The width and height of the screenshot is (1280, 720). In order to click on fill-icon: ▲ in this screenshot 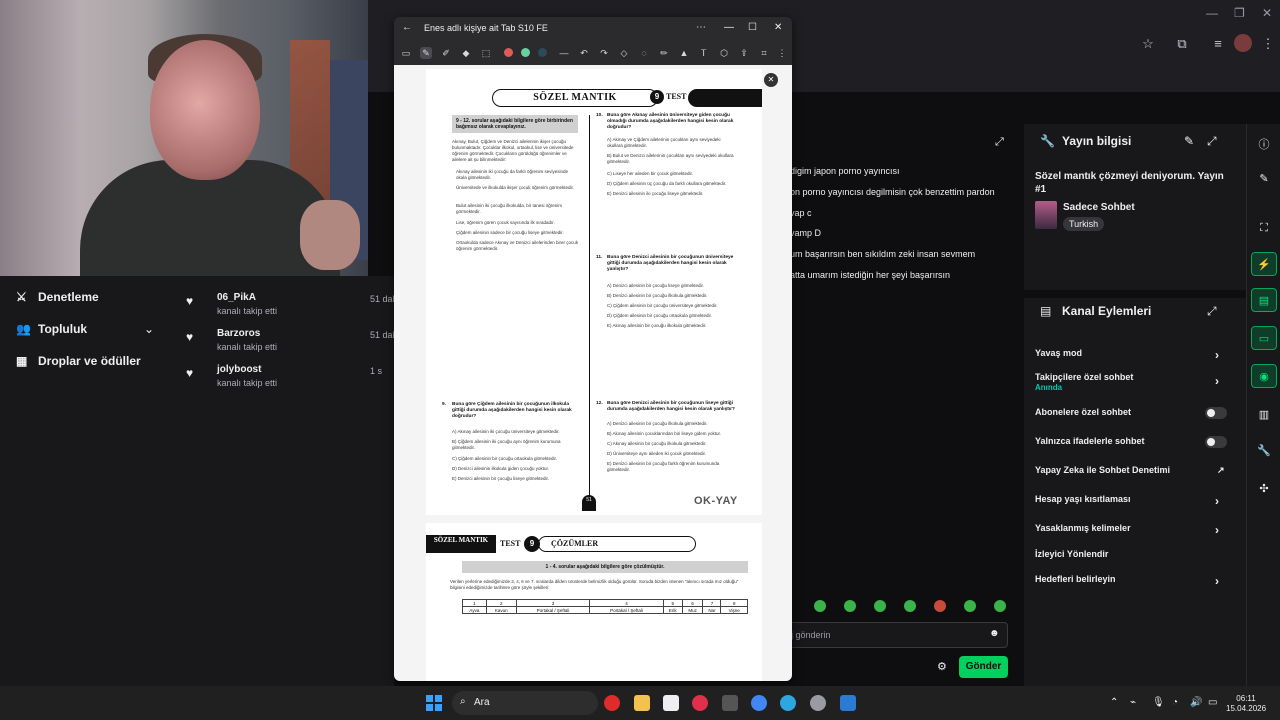, I will do `click(684, 53)`.